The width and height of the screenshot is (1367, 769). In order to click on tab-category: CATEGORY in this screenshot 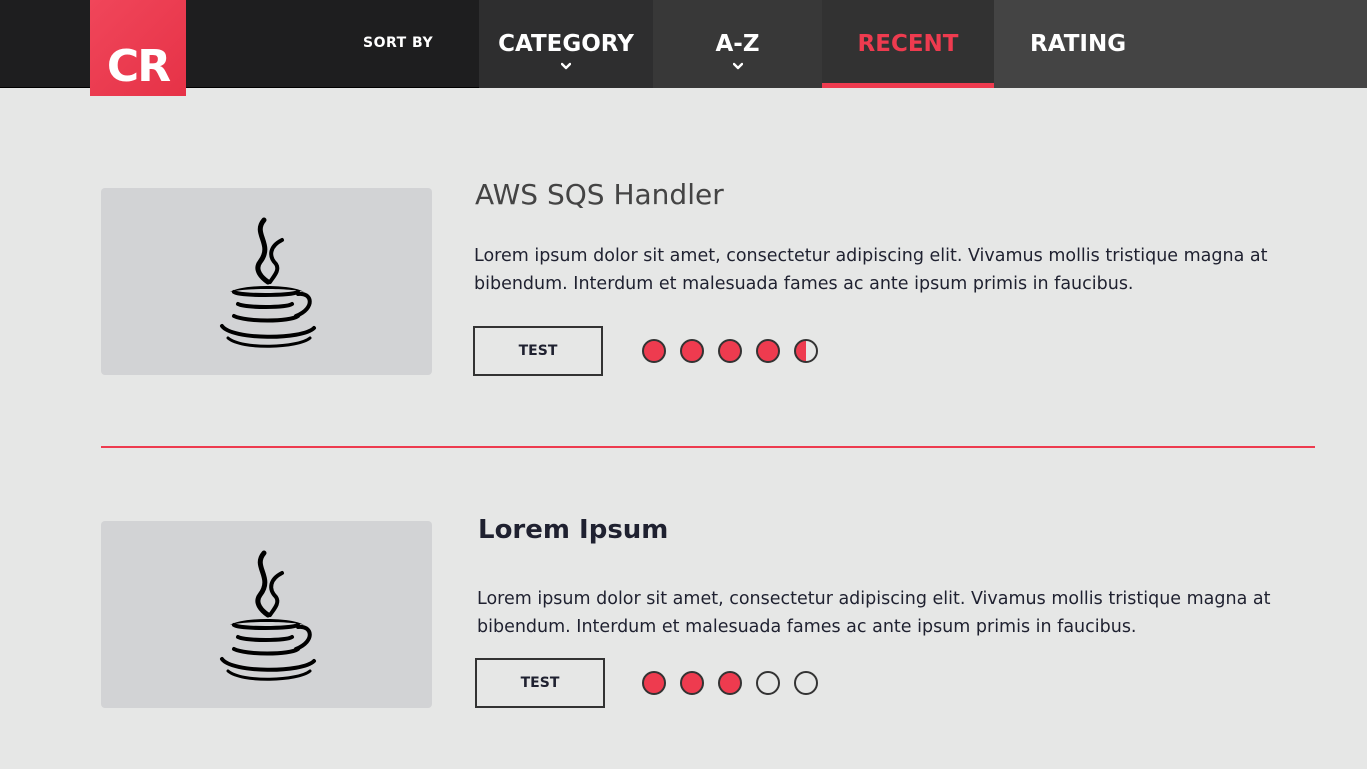, I will do `click(566, 44)`.